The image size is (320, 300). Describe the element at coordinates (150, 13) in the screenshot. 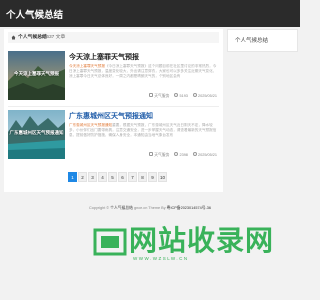

I see `site-header: 个人气候总结` at that location.